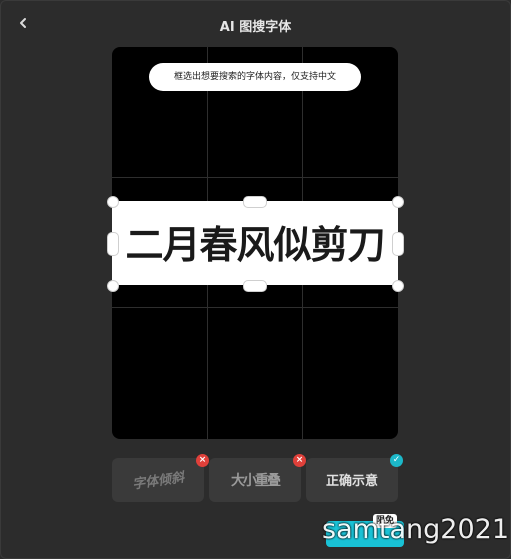 The image size is (511, 559). Describe the element at coordinates (113, 286) in the screenshot. I see `crop-handle-bottom-left` at that location.